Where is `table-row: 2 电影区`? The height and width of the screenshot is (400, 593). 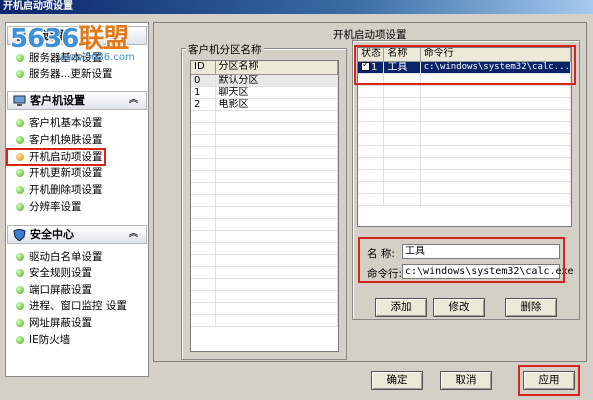
table-row: 2 电影区 is located at coordinates (264, 104).